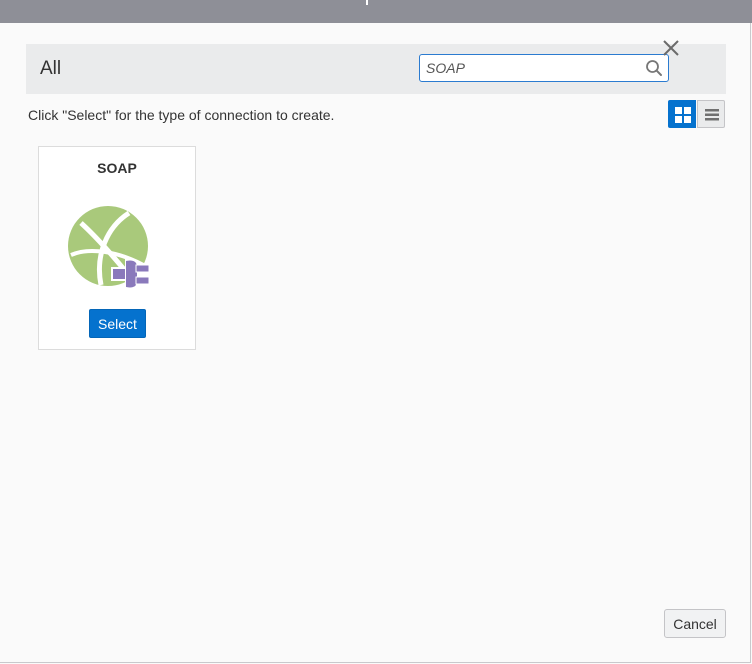 This screenshot has width=752, height=664. Describe the element at coordinates (376, 69) in the screenshot. I see `filter-bar: All` at that location.